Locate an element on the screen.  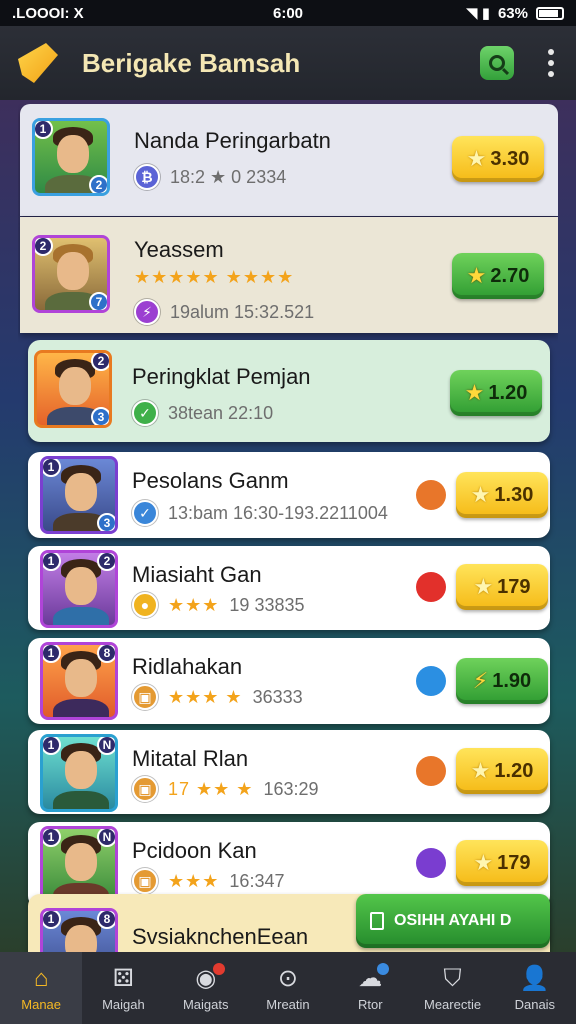
score-button: ★ 3.30 is located at coordinates (498, 159).